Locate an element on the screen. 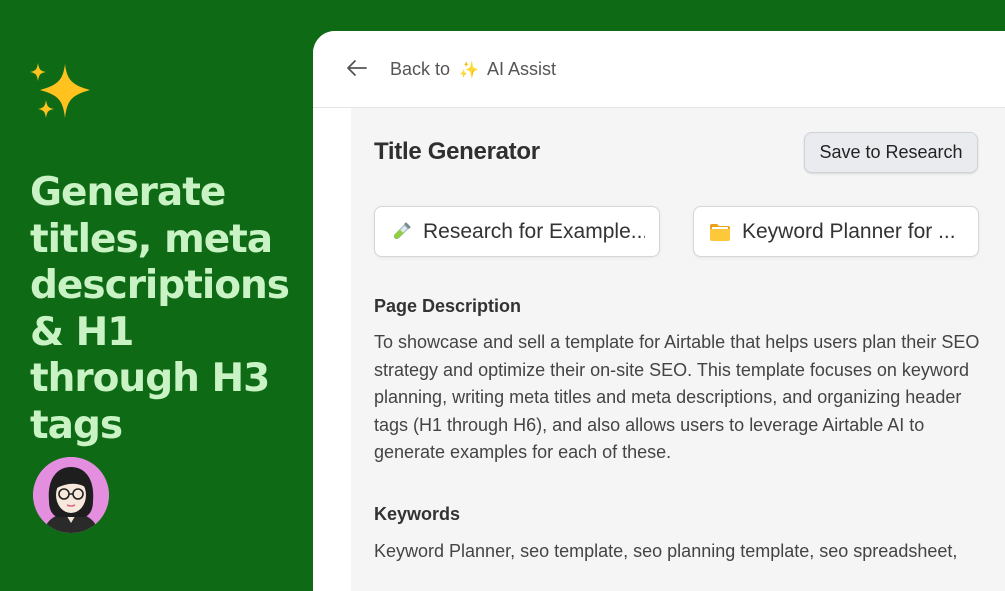  back-to-ai-assist-link: Back to ✨ AI Assist is located at coordinates (473, 69).